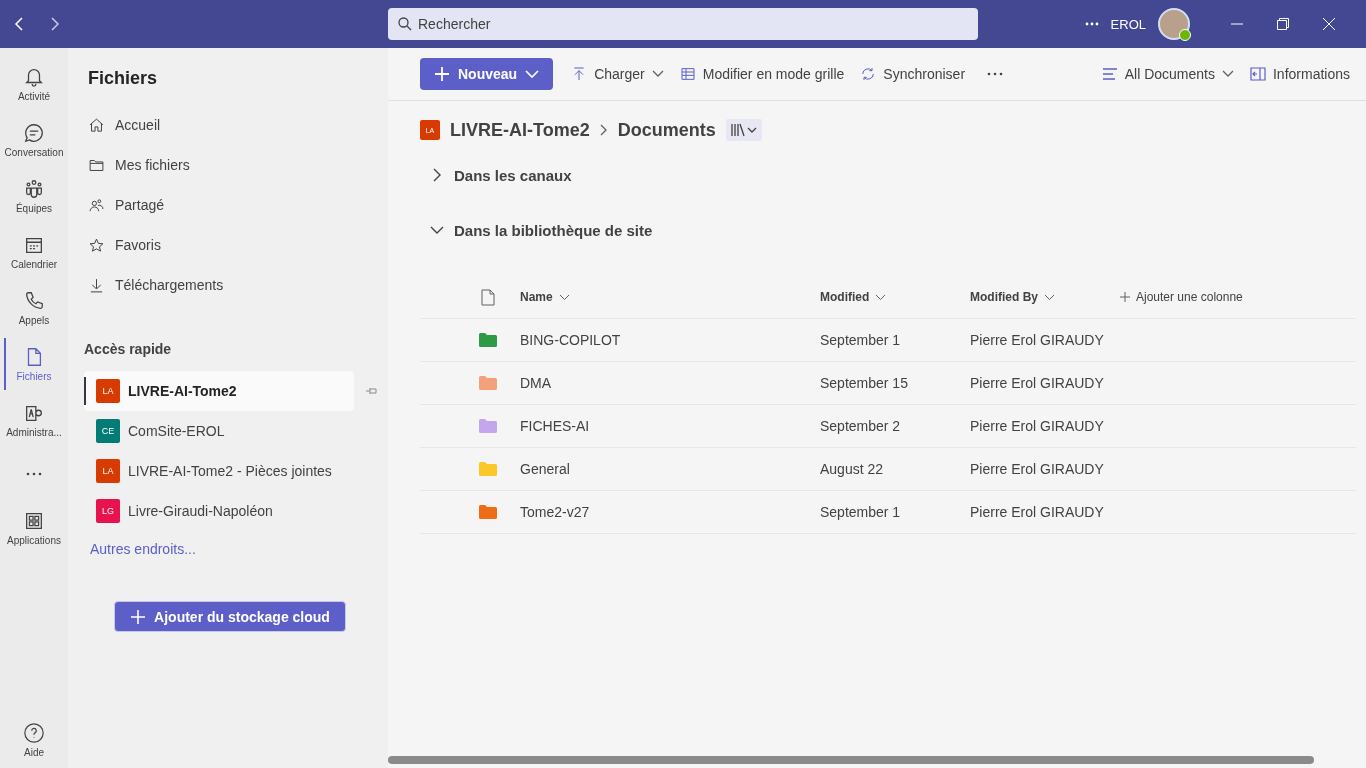 The image size is (1366, 768). I want to click on avatar, so click(1174, 24).